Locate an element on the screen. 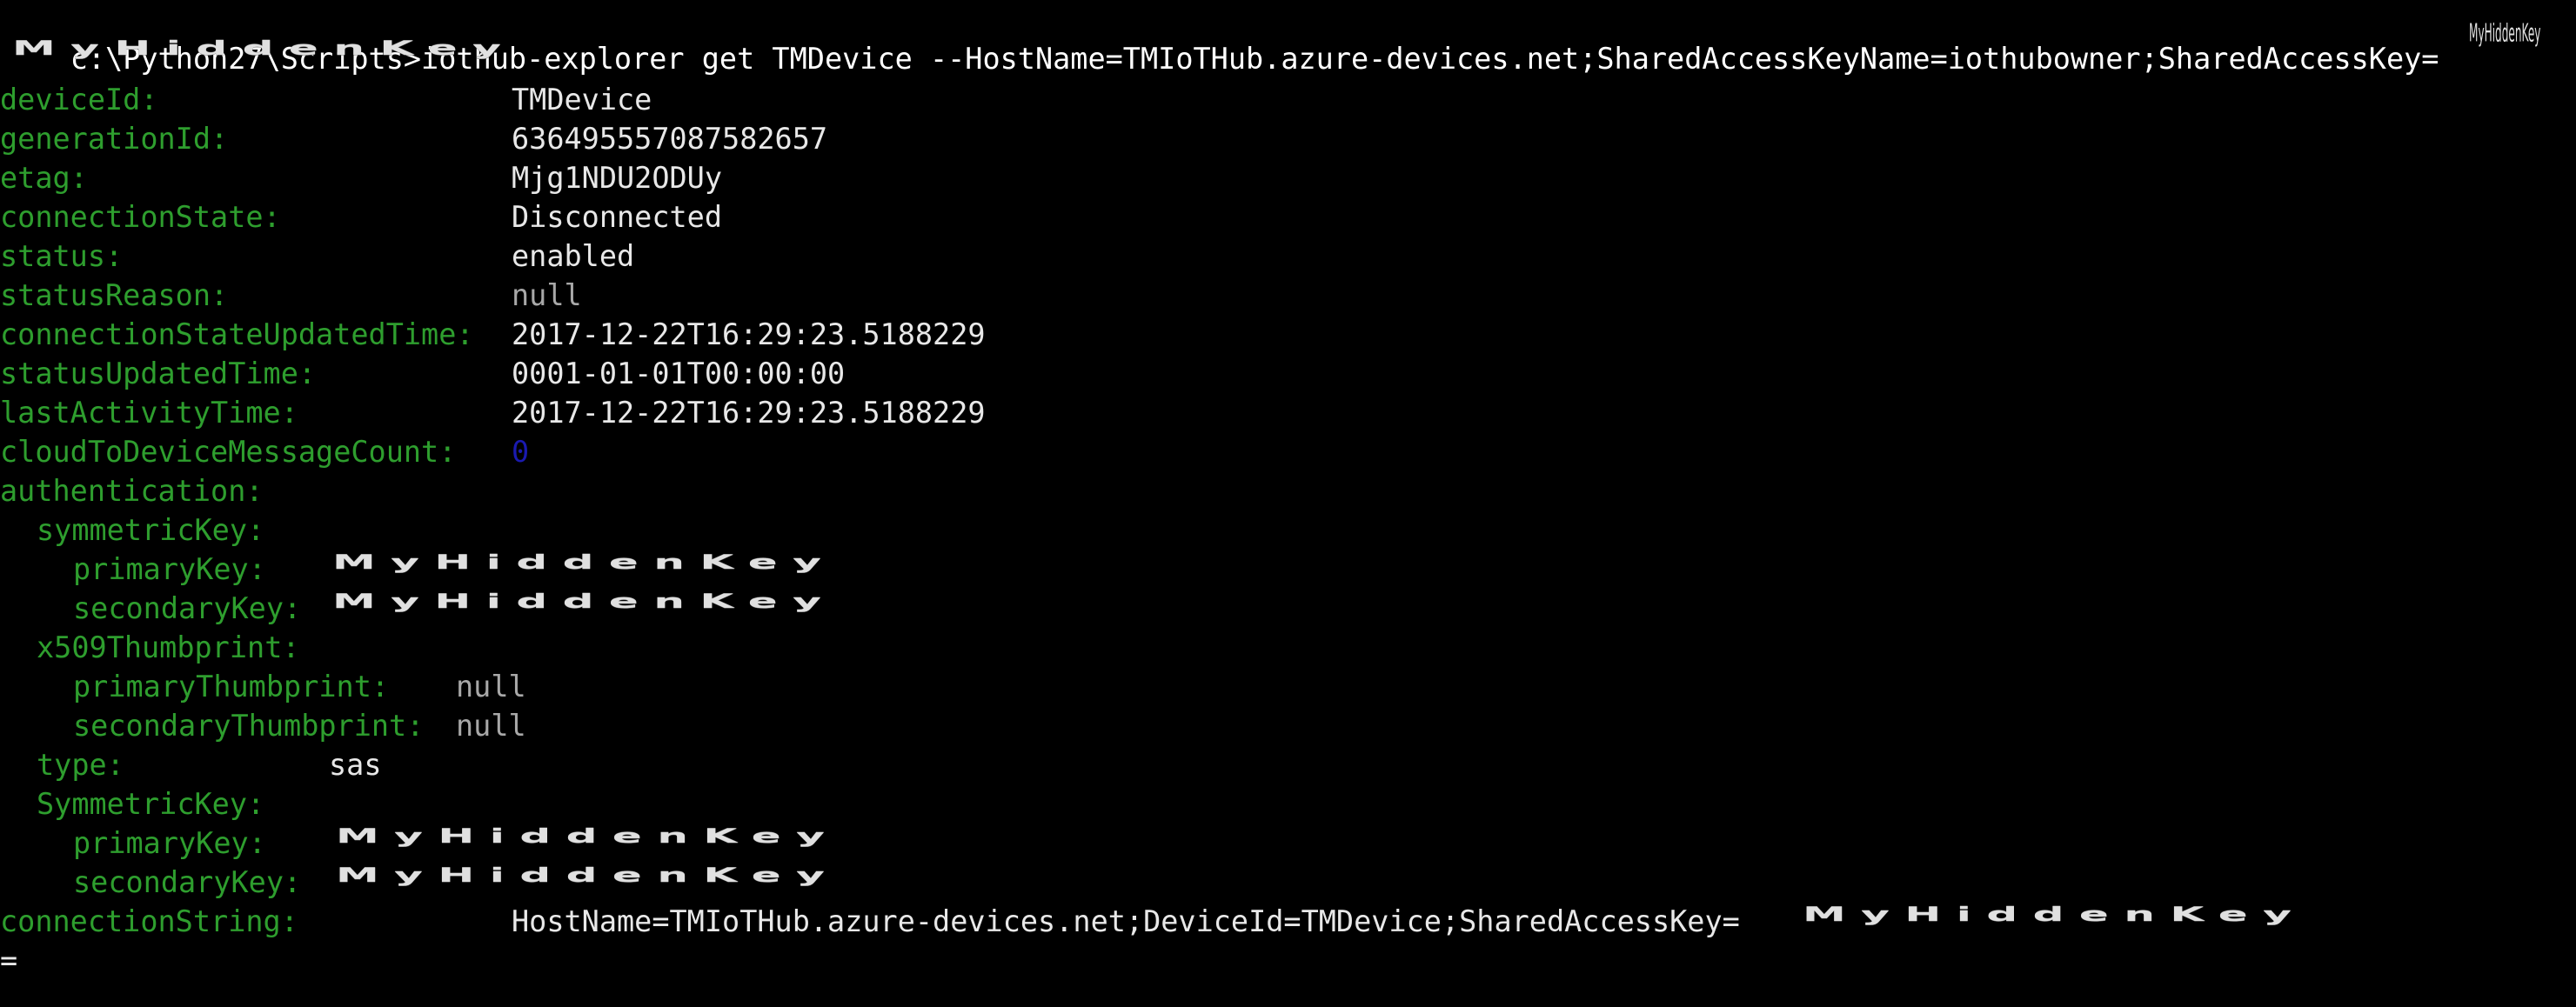 The width and height of the screenshot is (2576, 1007). authentication-key: authentication: is located at coordinates (132, 491).